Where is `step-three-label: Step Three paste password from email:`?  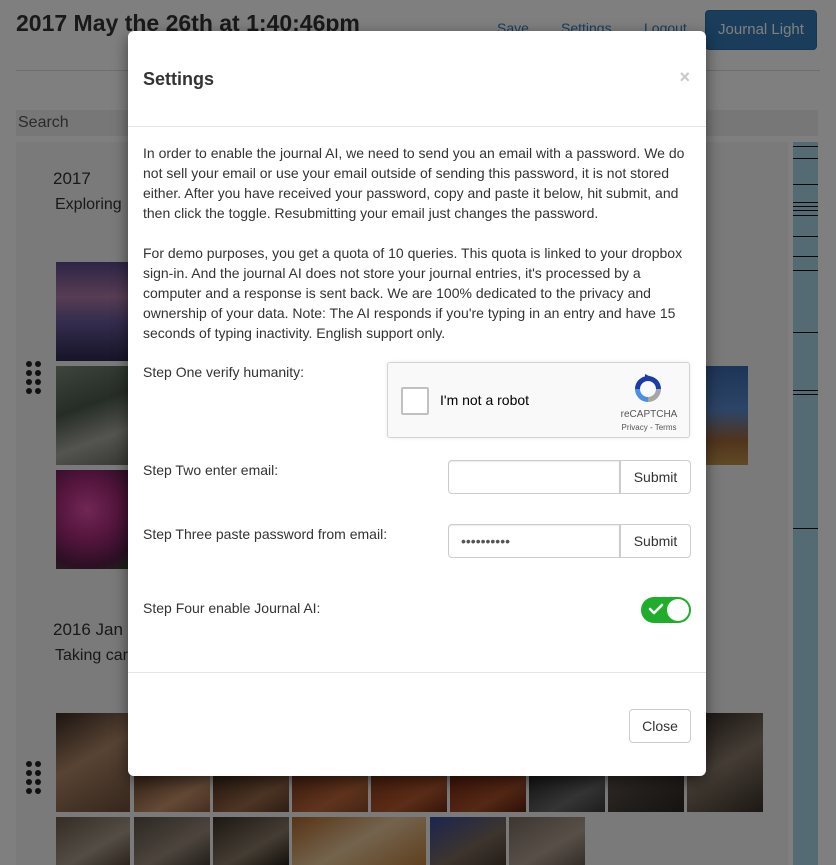
step-three-label: Step Three paste password from email: is located at coordinates (265, 534).